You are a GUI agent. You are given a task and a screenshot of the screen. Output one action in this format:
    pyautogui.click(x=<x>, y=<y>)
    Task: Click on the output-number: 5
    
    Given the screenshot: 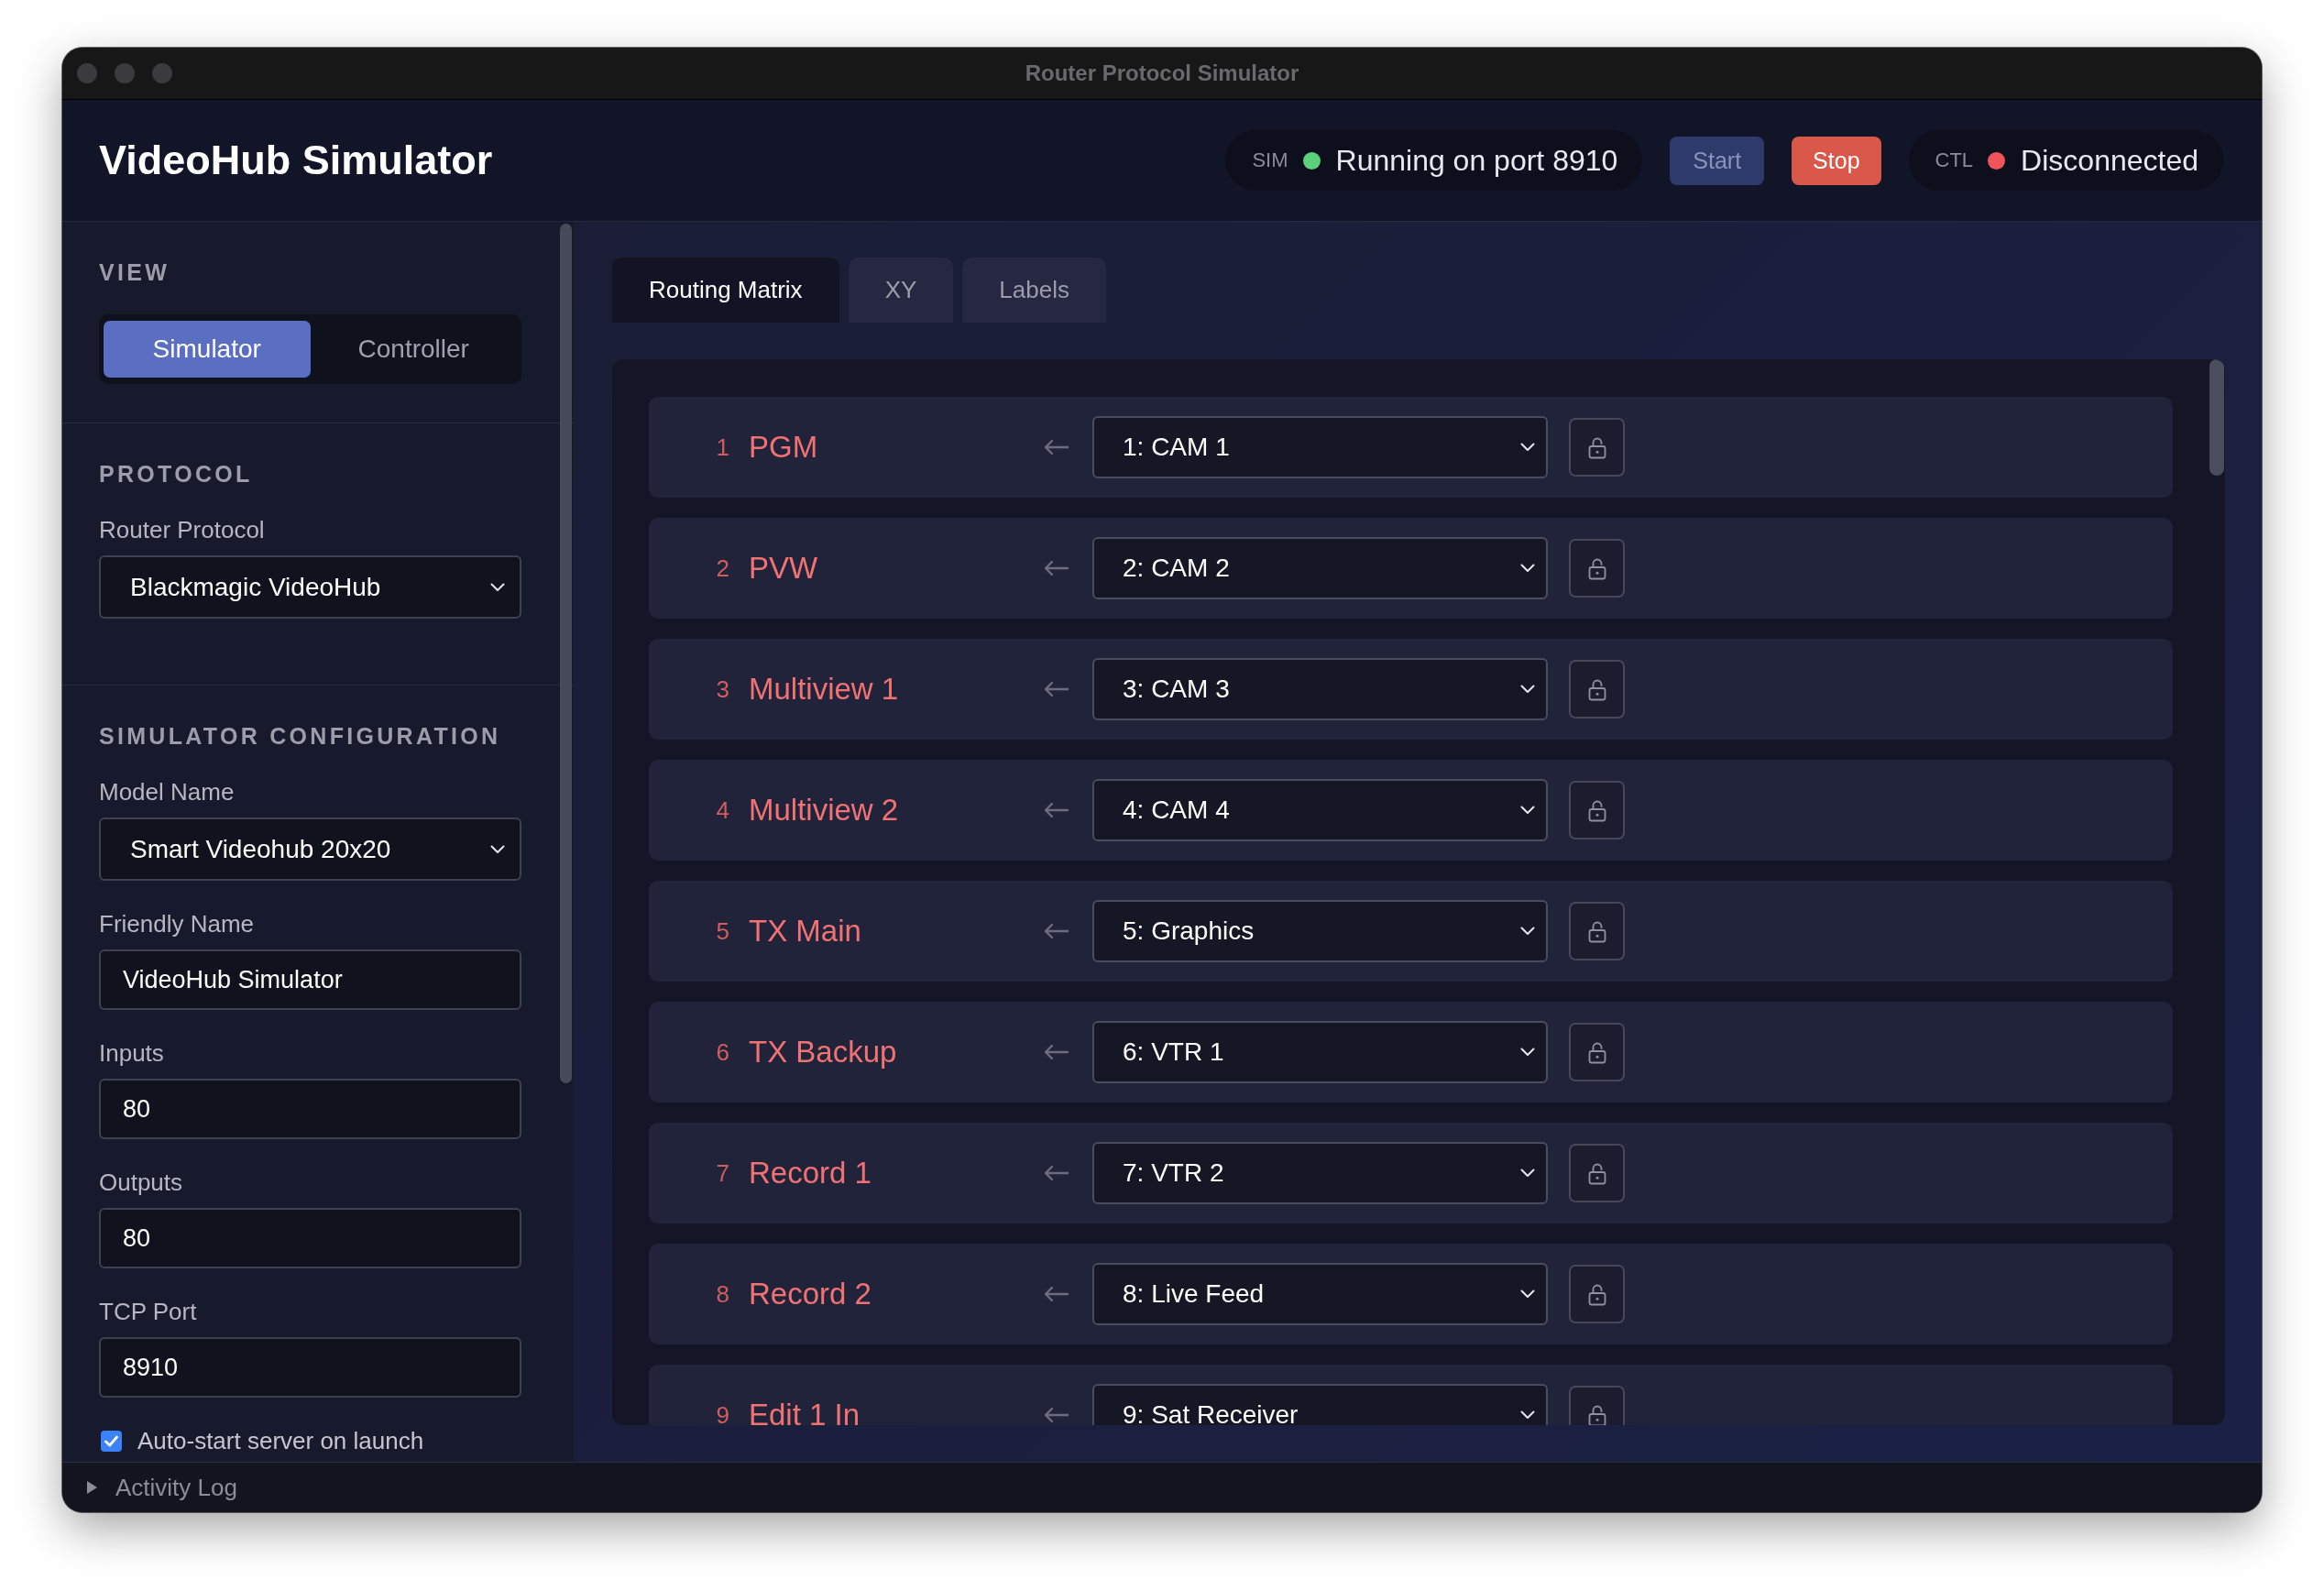 What is the action you would take?
    pyautogui.click(x=722, y=931)
    